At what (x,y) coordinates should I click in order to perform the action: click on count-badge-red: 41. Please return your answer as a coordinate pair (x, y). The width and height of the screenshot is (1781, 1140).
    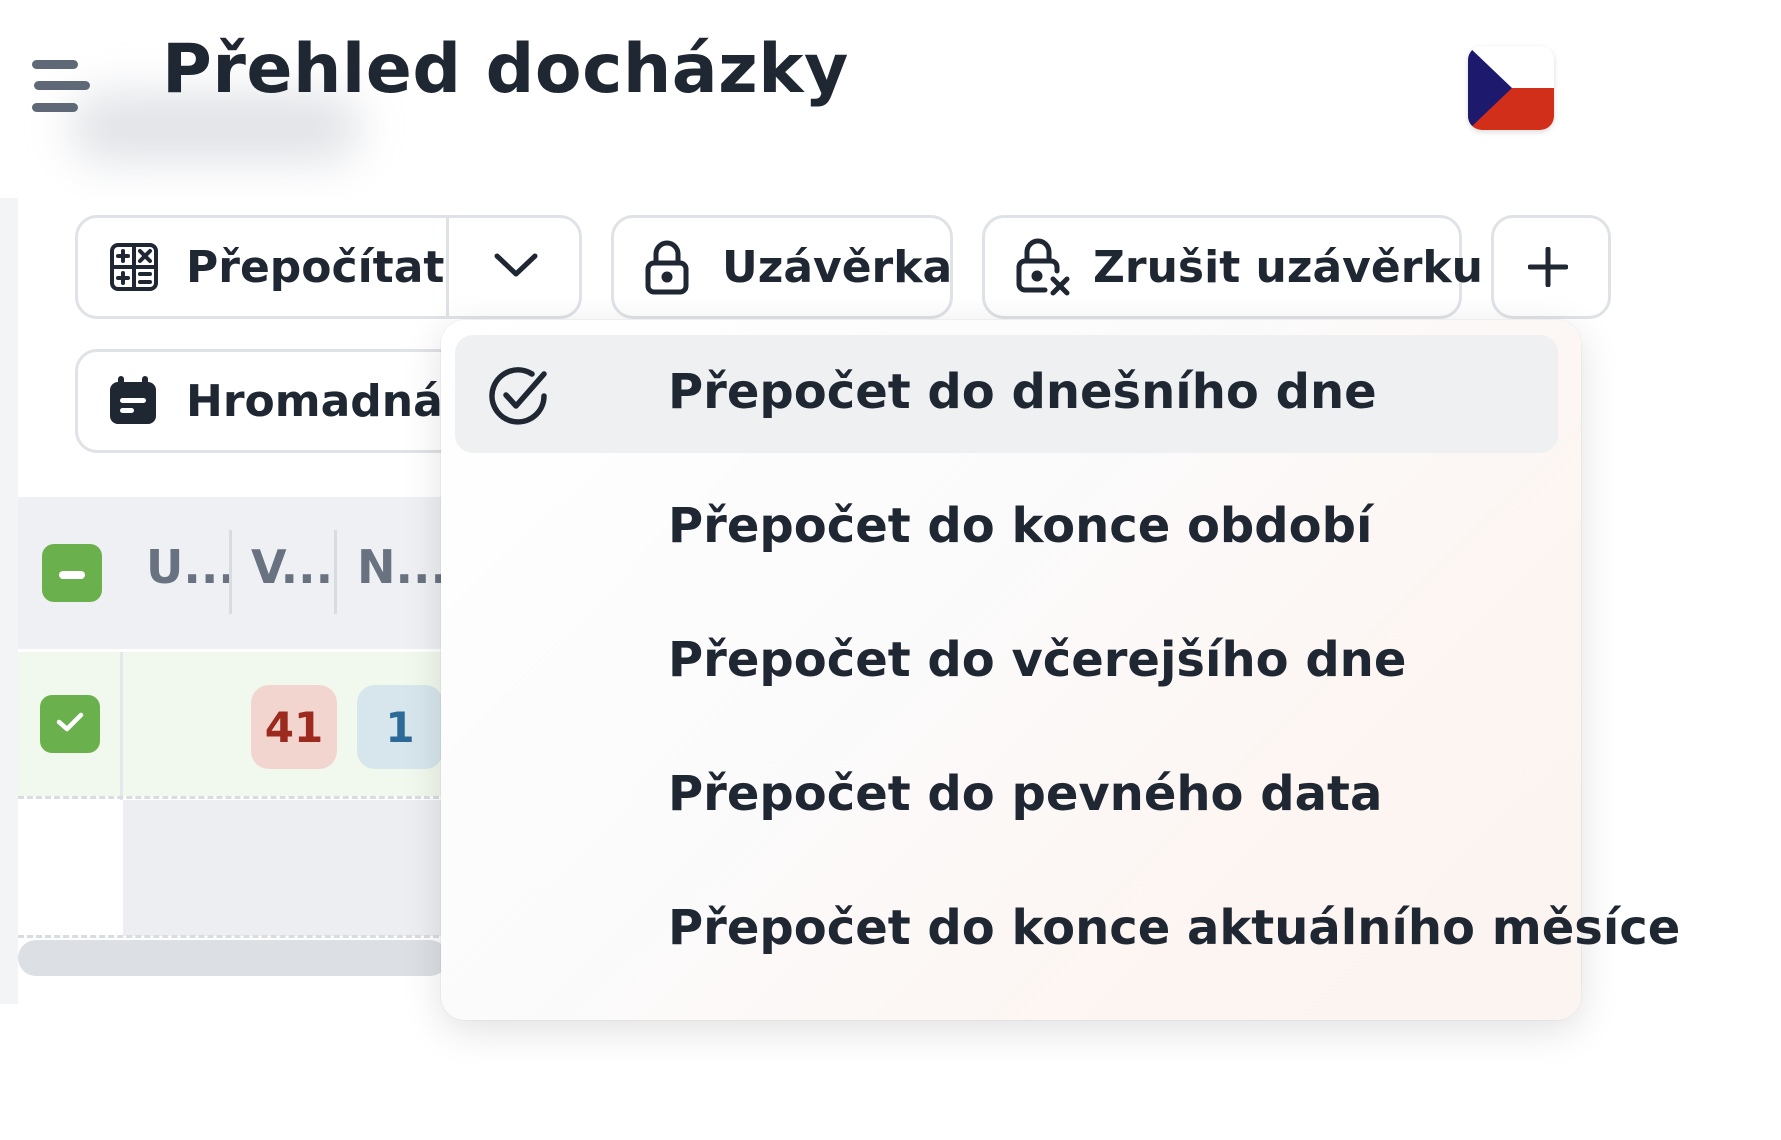
    Looking at the image, I should click on (294, 727).